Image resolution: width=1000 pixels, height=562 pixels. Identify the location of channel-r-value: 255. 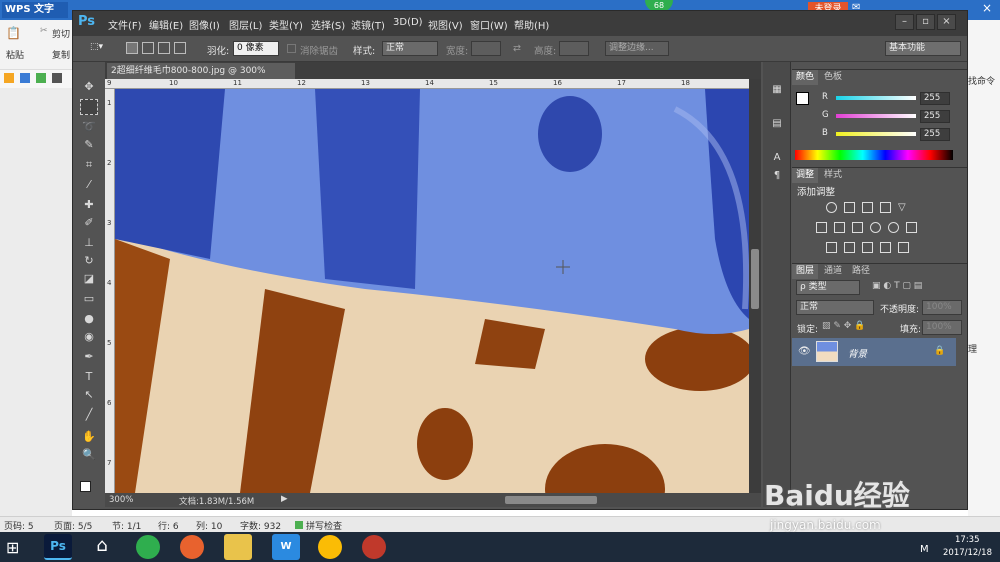
(935, 98).